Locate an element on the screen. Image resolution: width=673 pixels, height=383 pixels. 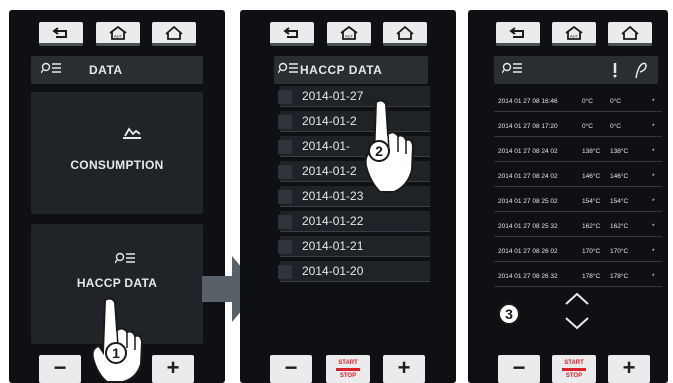
log-temp2: 170°C is located at coordinates (619, 251).